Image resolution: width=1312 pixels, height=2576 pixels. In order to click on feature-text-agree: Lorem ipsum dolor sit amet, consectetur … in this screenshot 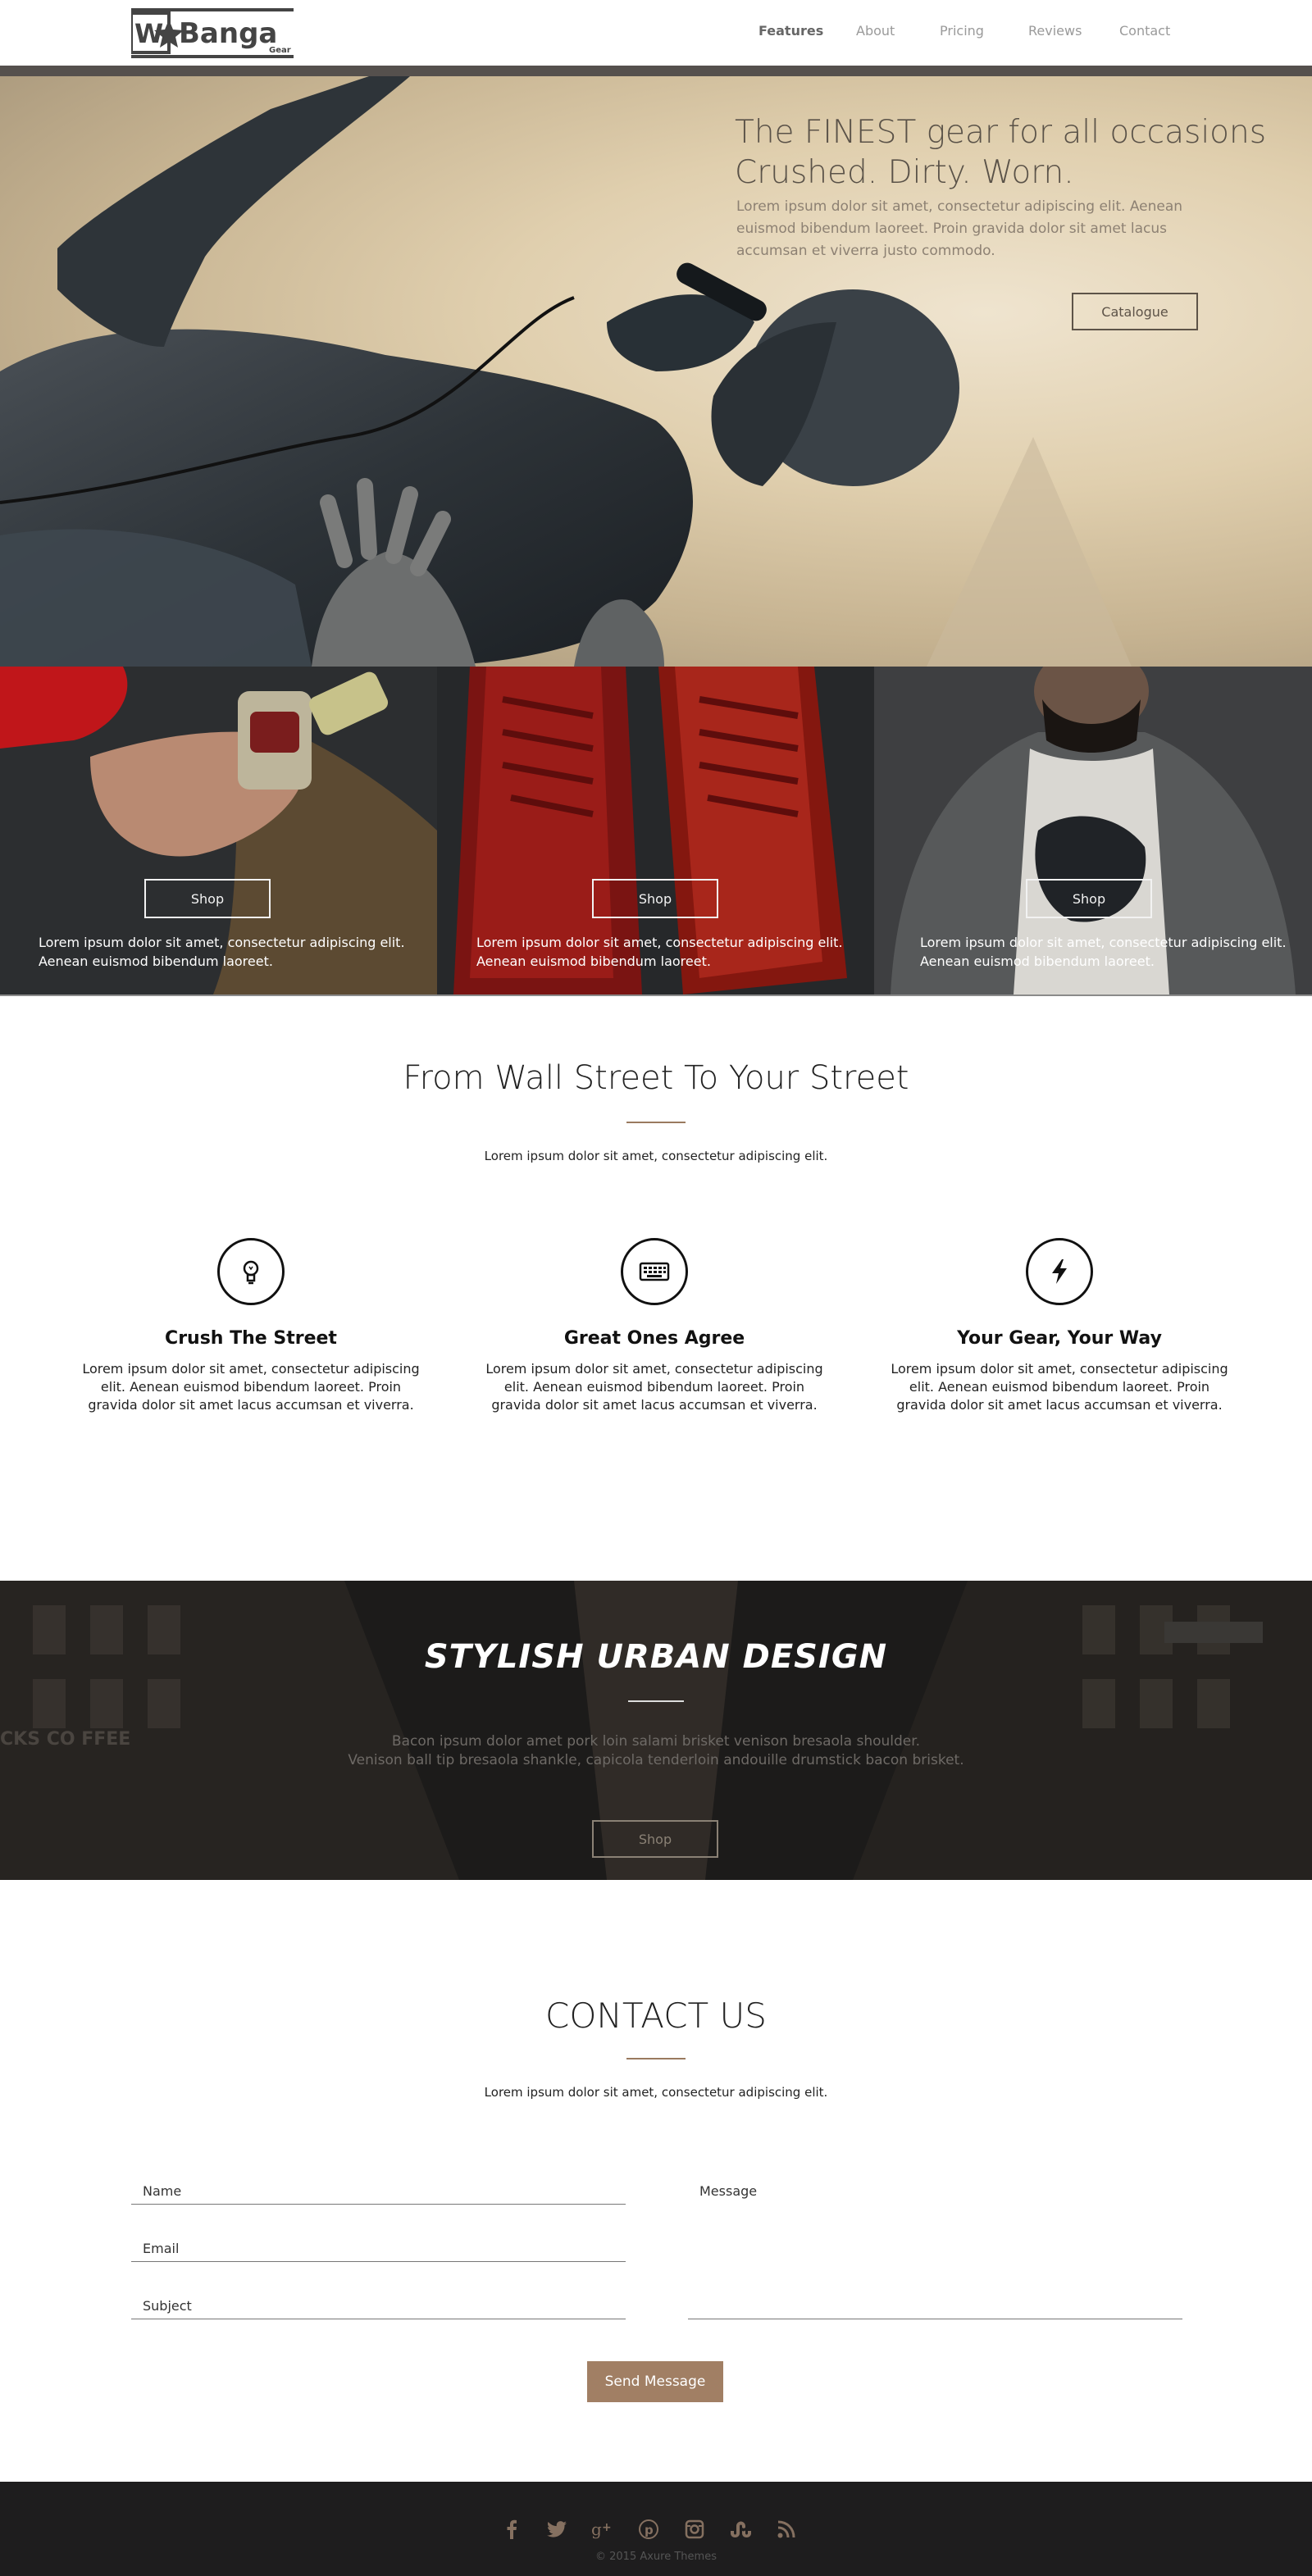, I will do `click(654, 1387)`.